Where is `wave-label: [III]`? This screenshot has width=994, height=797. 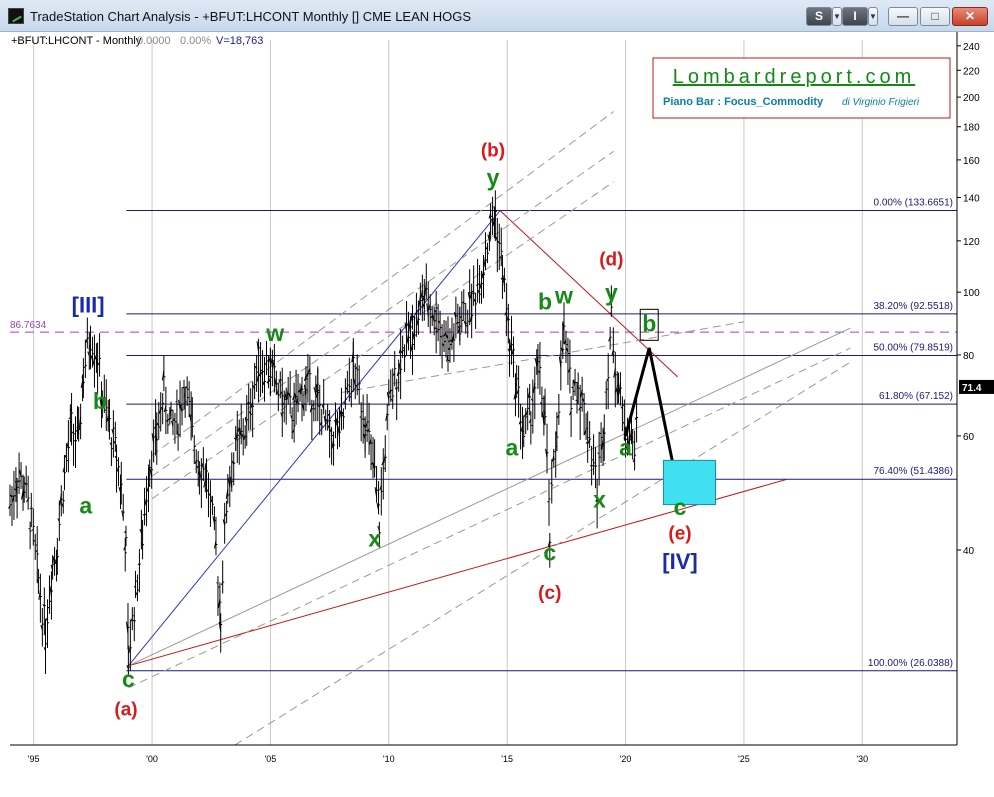 wave-label: [III] is located at coordinates (88, 305).